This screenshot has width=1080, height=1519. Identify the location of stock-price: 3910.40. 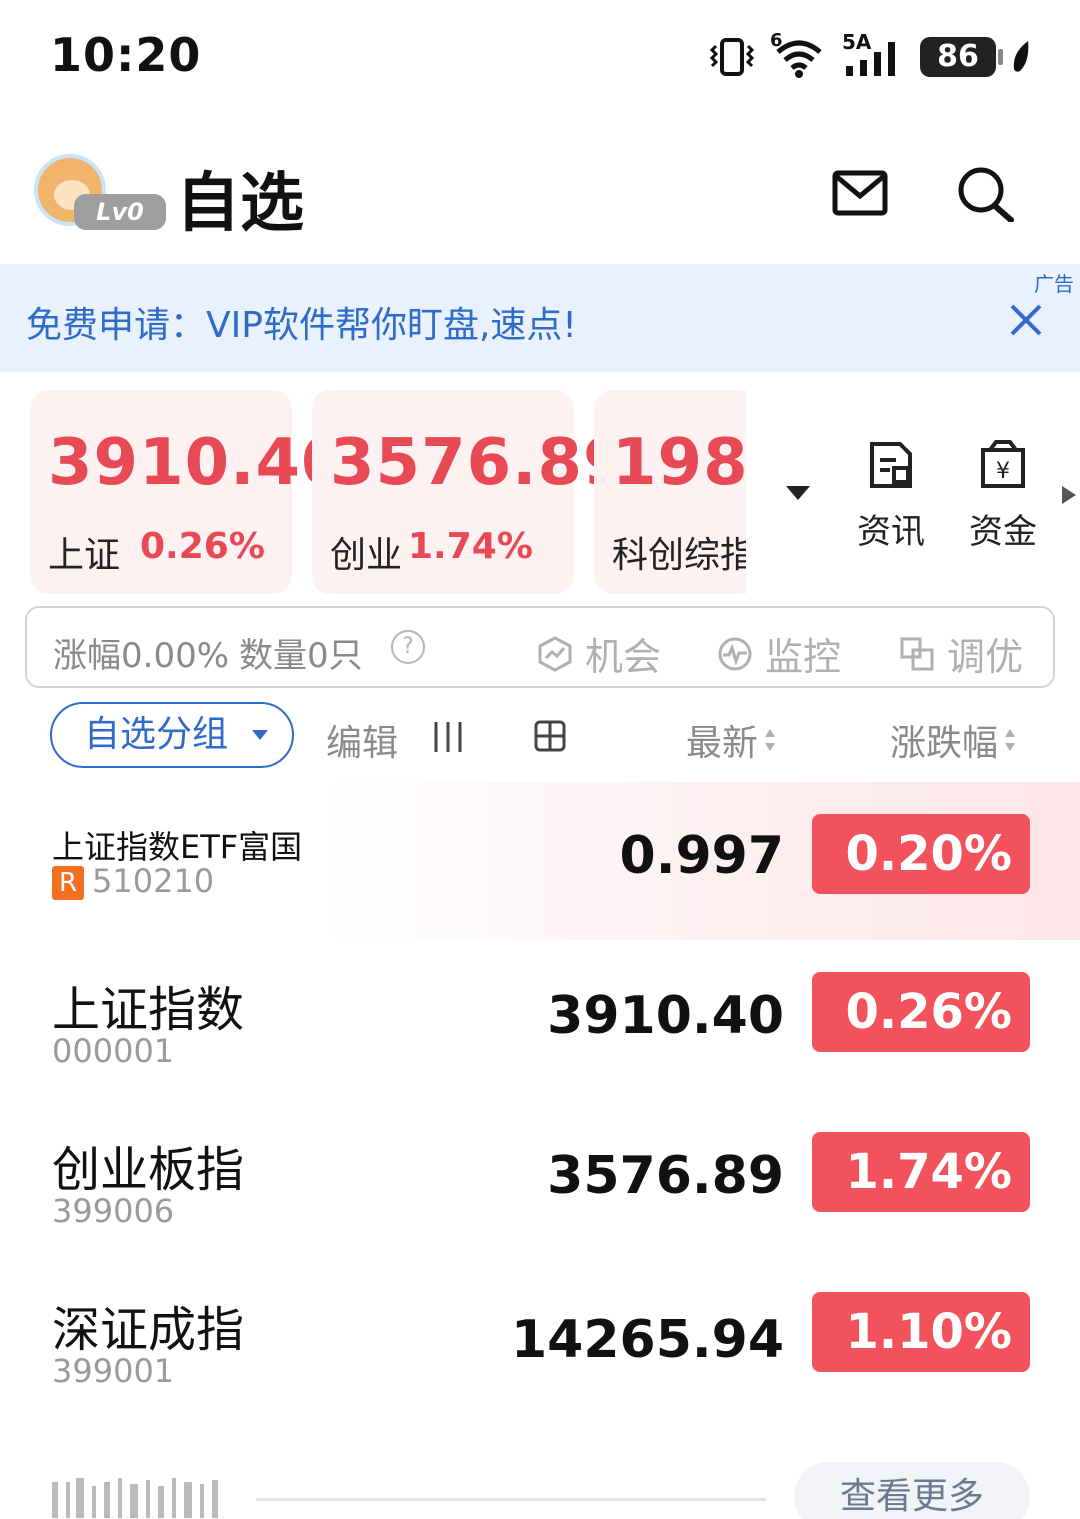
(665, 1016).